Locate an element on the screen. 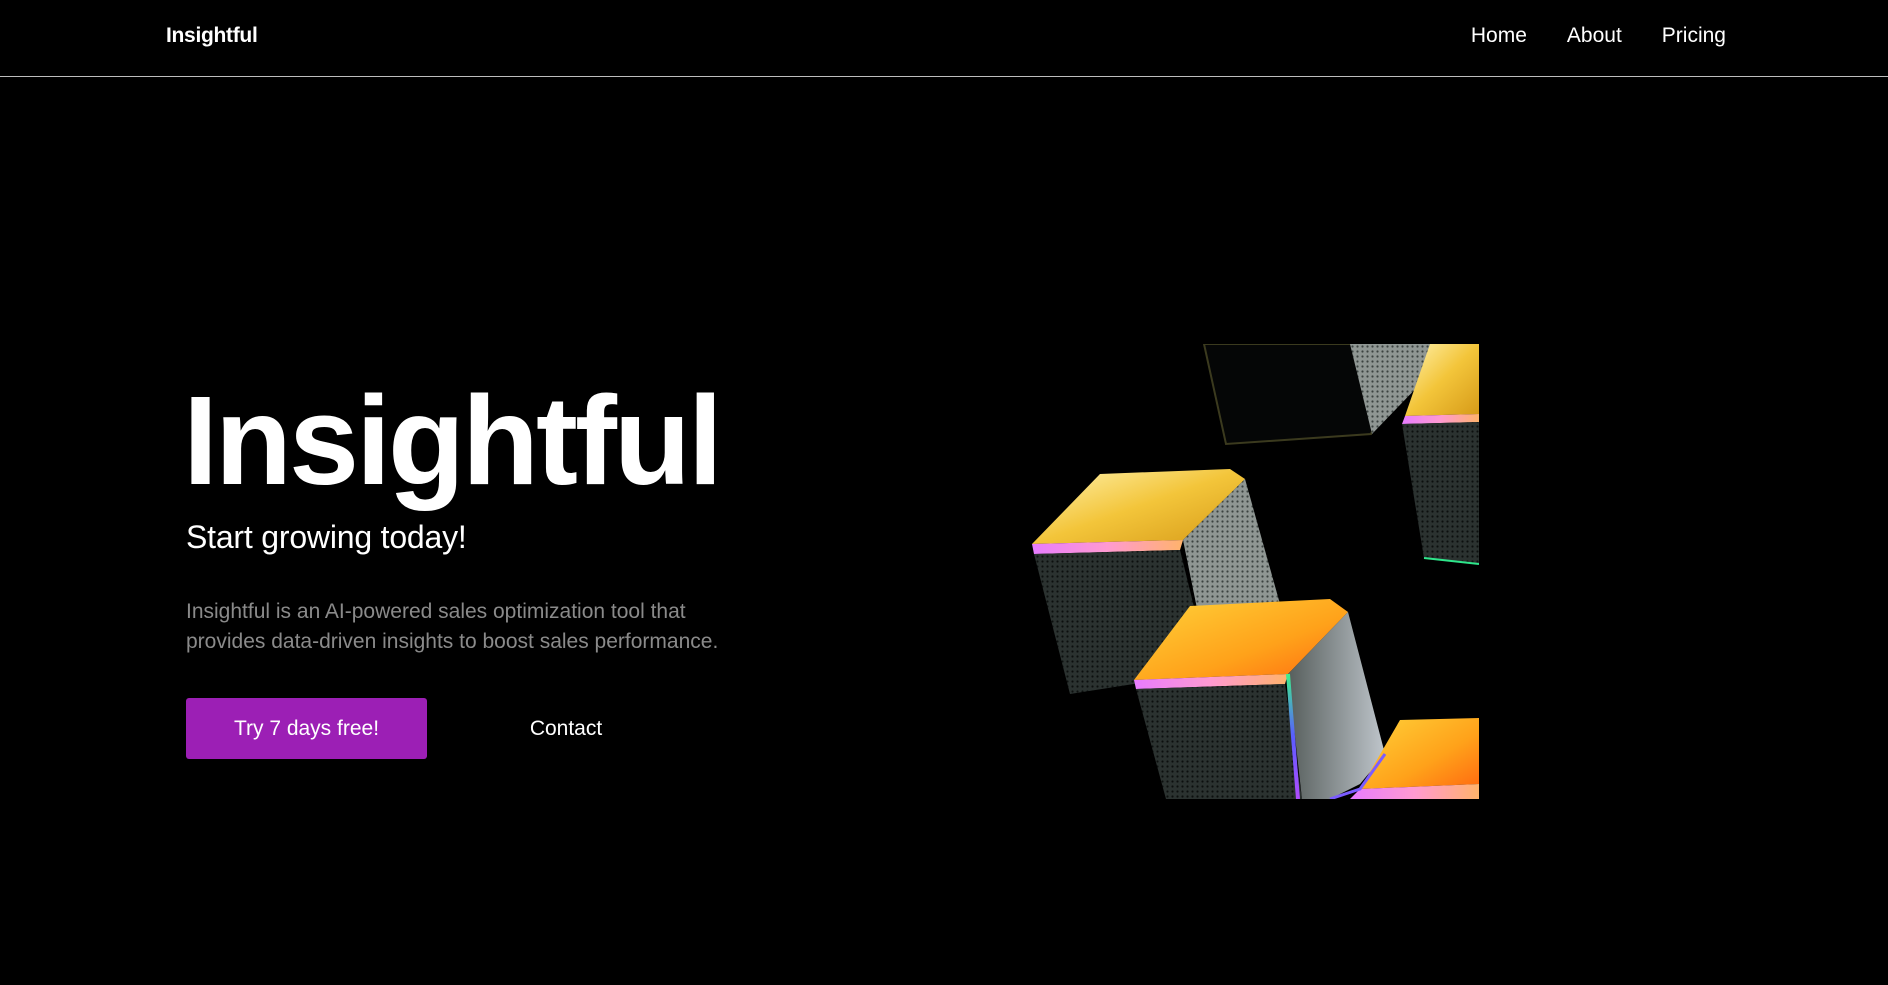 The height and width of the screenshot is (985, 1888). nav-link-home: Home is located at coordinates (1499, 36).